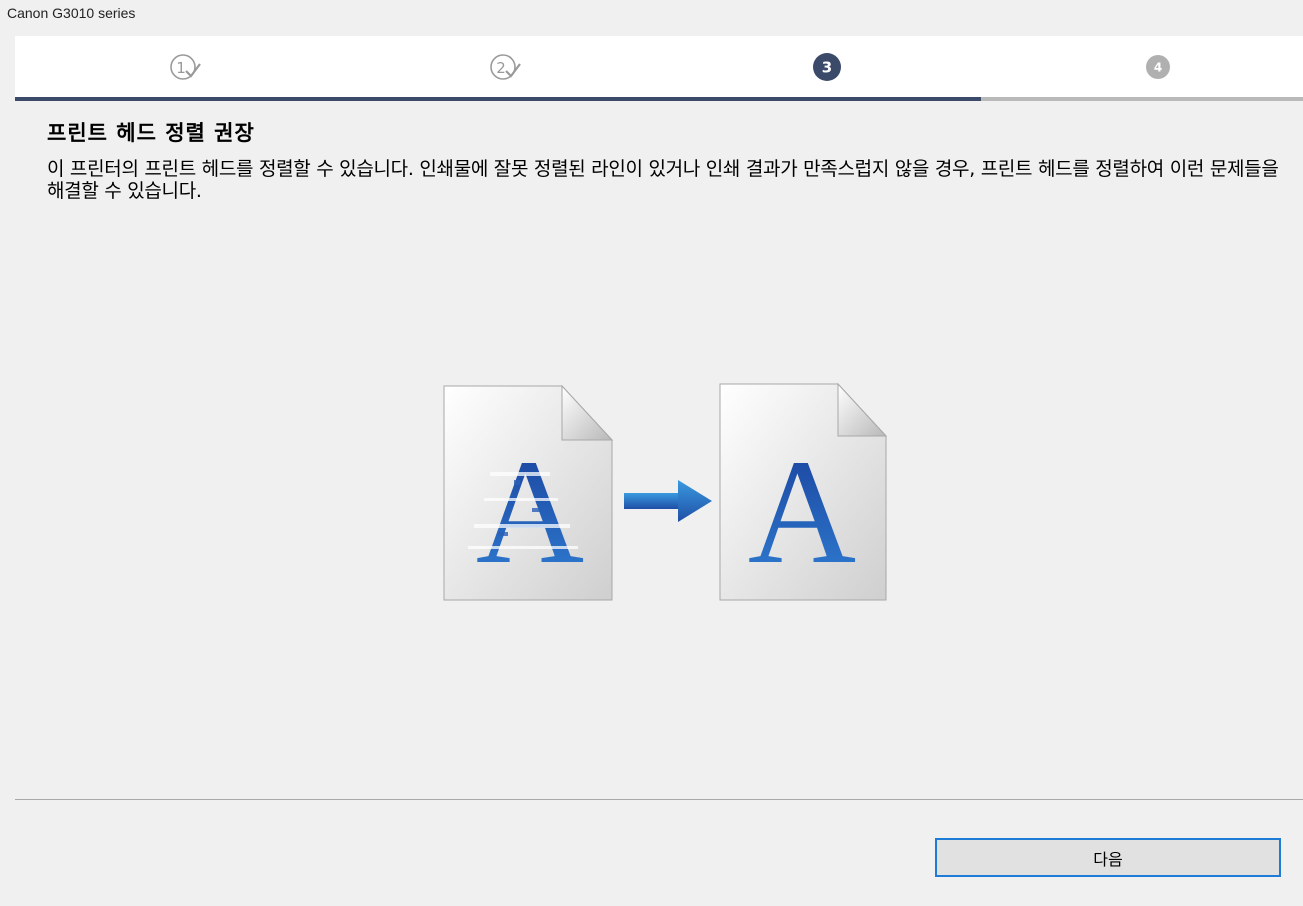 The image size is (1303, 906). I want to click on progress-bar, so click(659, 99).